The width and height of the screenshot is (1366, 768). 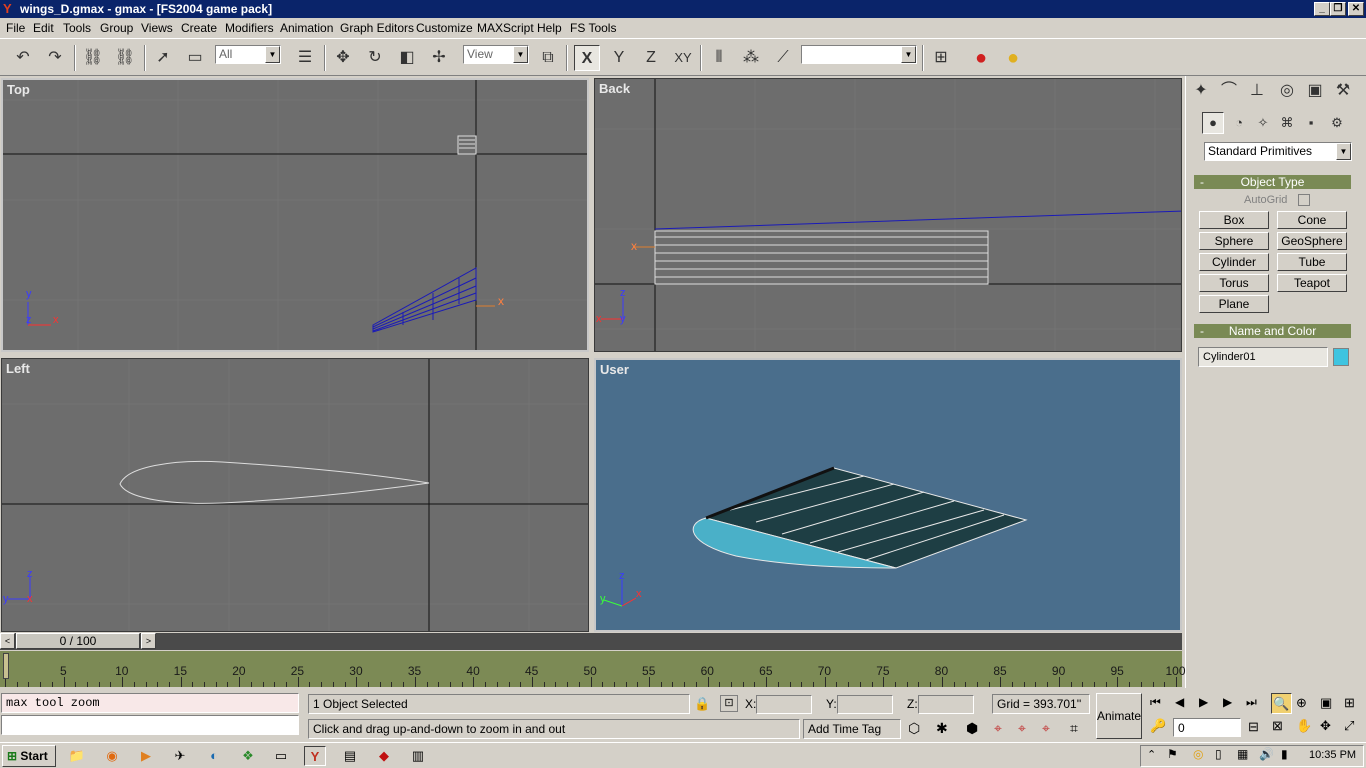 What do you see at coordinates (1151, 754) in the screenshot?
I see `tray-expand-icon: ⌃` at bounding box center [1151, 754].